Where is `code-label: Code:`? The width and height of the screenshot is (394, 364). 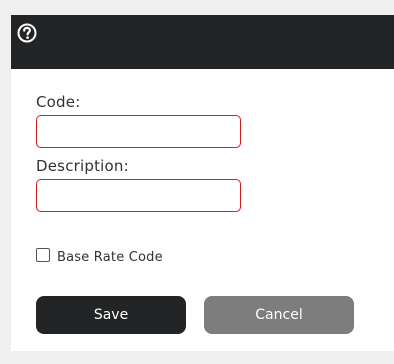
code-label: Code: is located at coordinates (58, 102).